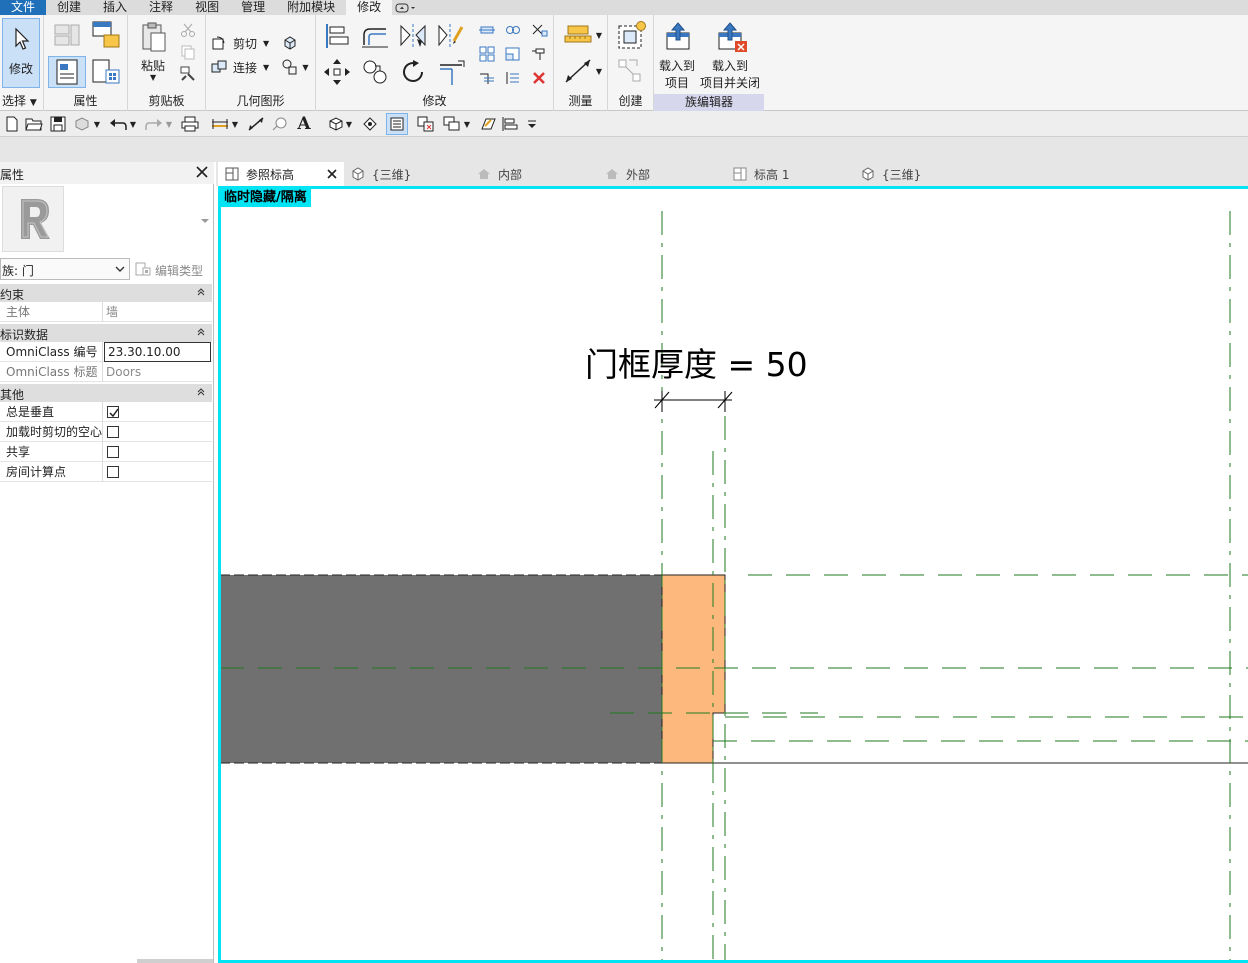  Describe the element at coordinates (413, 72) in the screenshot. I see `rotate-button` at that location.